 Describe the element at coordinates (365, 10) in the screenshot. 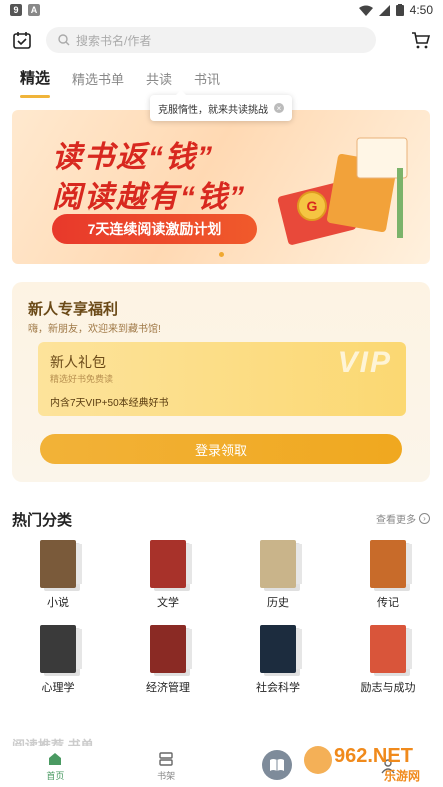

I see `wifi-icon` at that location.